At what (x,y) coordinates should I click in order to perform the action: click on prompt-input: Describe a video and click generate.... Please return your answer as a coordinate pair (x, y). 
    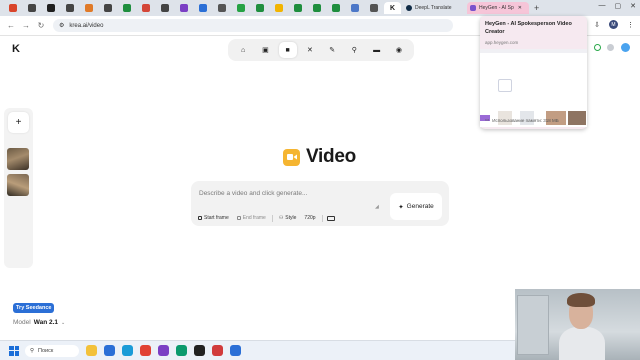
    Looking at the image, I should click on (253, 193).